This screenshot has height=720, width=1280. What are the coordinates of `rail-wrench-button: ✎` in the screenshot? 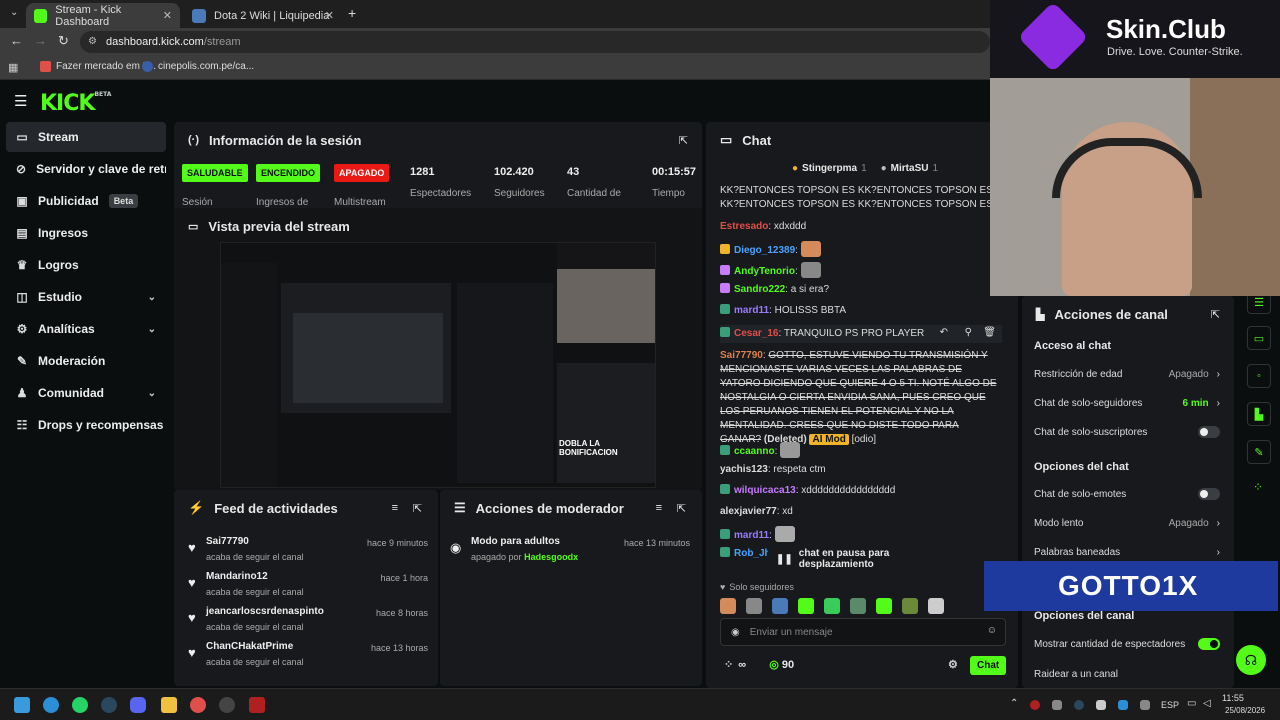 It's located at (1259, 452).